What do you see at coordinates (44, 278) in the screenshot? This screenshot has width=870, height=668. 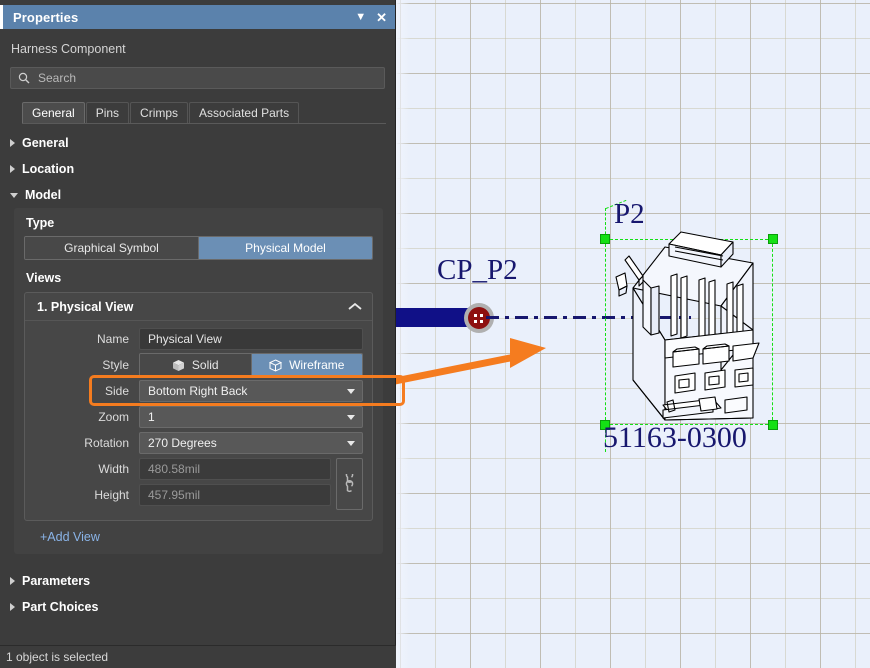 I see `views-label: Views` at bounding box center [44, 278].